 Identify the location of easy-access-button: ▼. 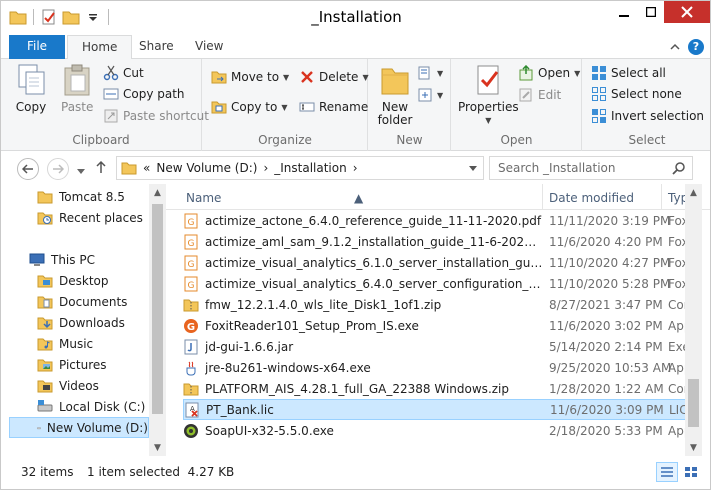
(430, 95).